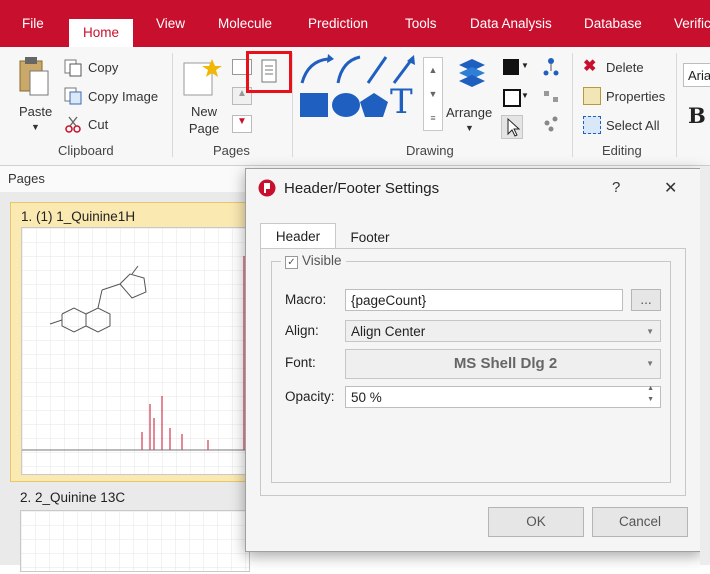 Image resolution: width=710 pixels, height=574 pixels. What do you see at coordinates (322, 260) in the screenshot?
I see `visible-label: Visible` at bounding box center [322, 260].